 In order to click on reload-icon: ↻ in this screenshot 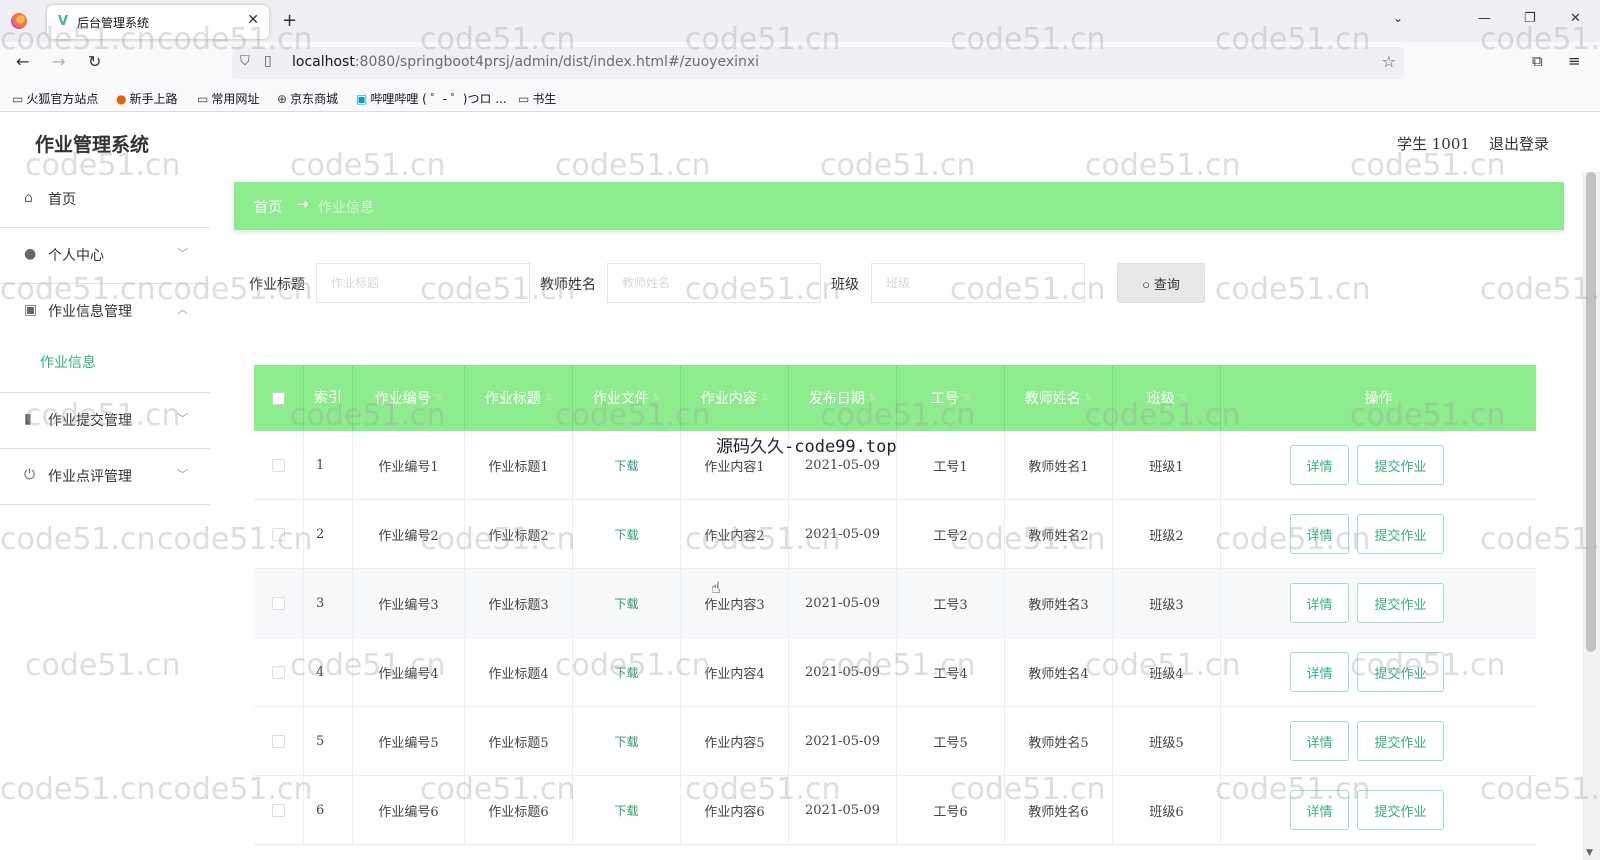, I will do `click(94, 61)`.